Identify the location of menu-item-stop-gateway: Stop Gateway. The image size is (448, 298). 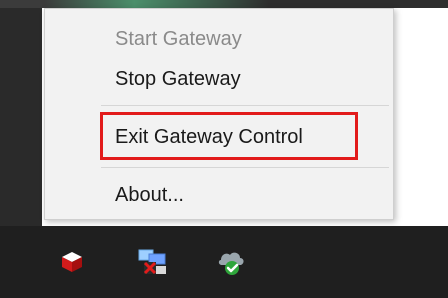
(219, 79).